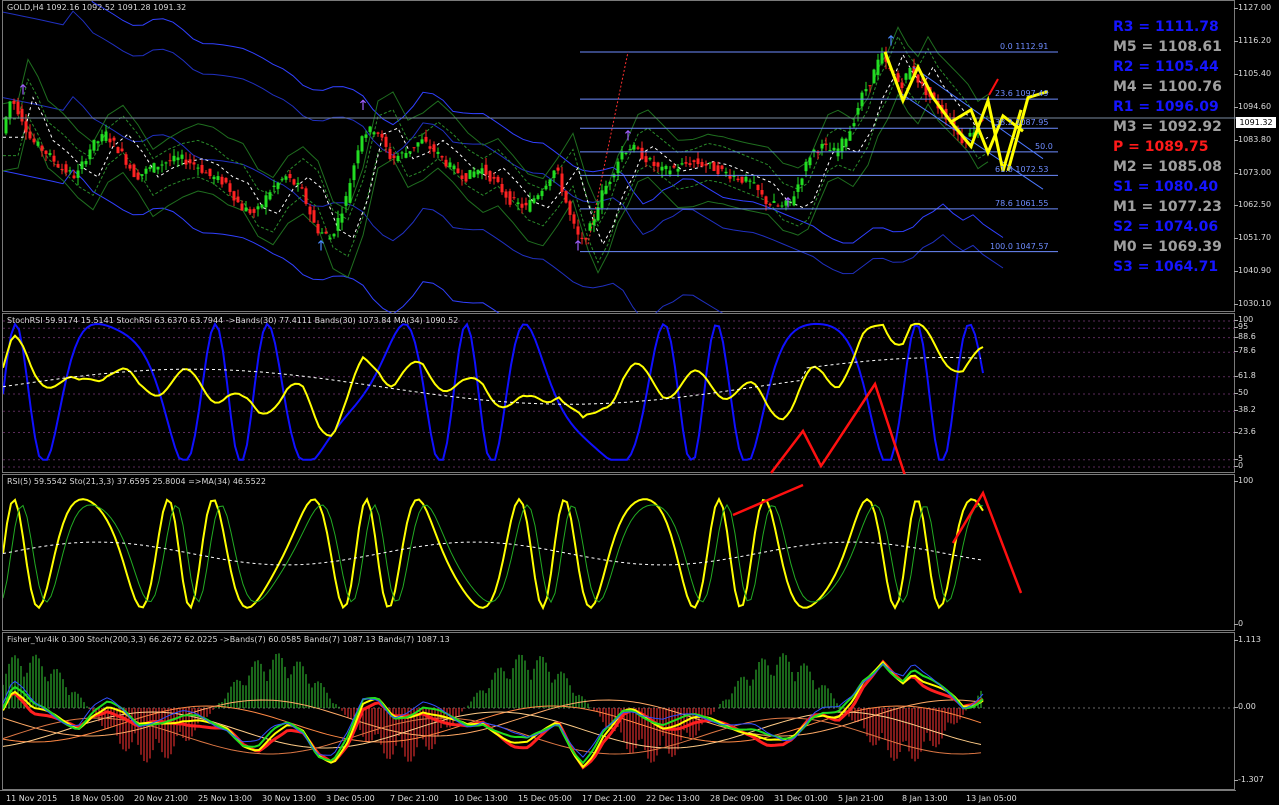 Image resolution: width=1279 pixels, height=805 pixels. What do you see at coordinates (1256, 393) in the screenshot?
I see `stochrsi-axis: 100 95 88.6 78.6 61.8 50 38.2 23.6 5 0` at bounding box center [1256, 393].